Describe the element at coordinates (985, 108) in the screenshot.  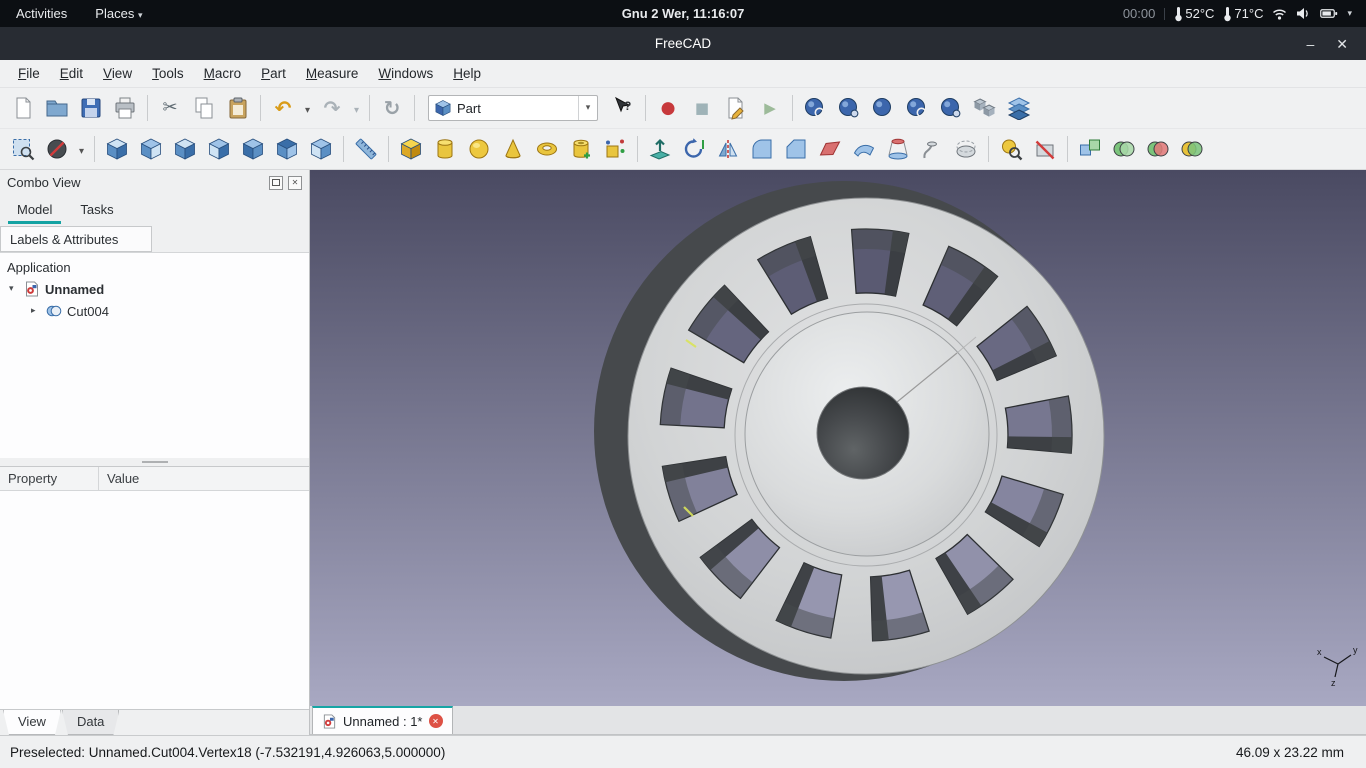
I see `link-make-button` at that location.